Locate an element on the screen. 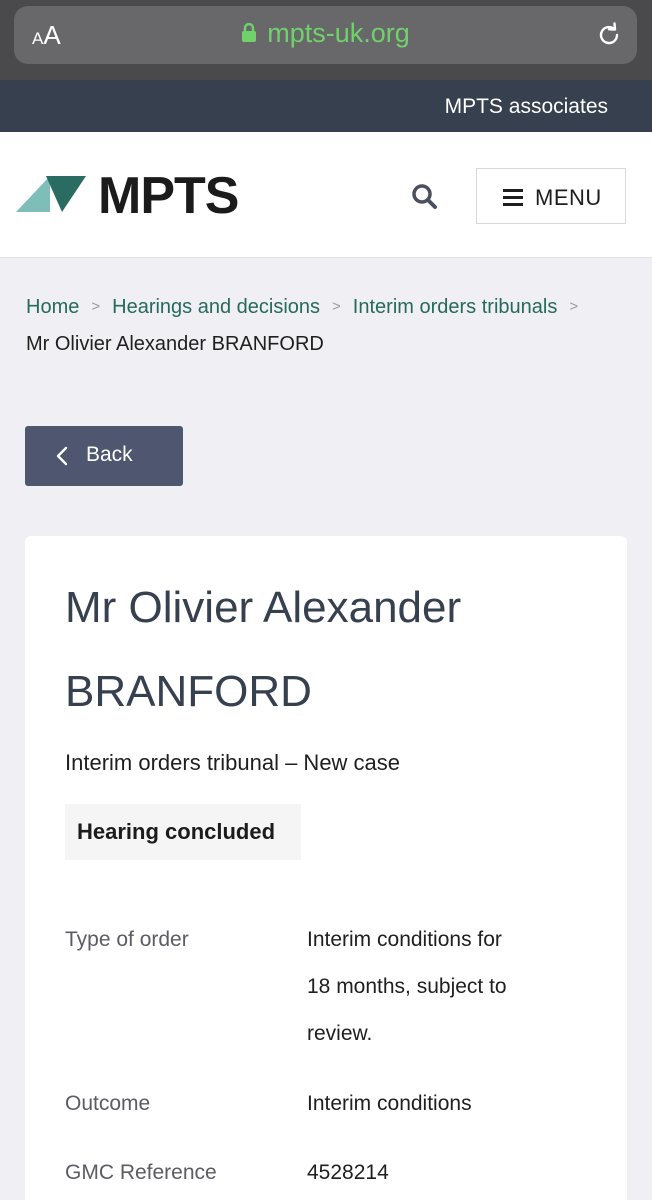 Image resolution: width=652 pixels, height=1200 pixels. address-bar: AA mpts-uk.org is located at coordinates (325, 35).